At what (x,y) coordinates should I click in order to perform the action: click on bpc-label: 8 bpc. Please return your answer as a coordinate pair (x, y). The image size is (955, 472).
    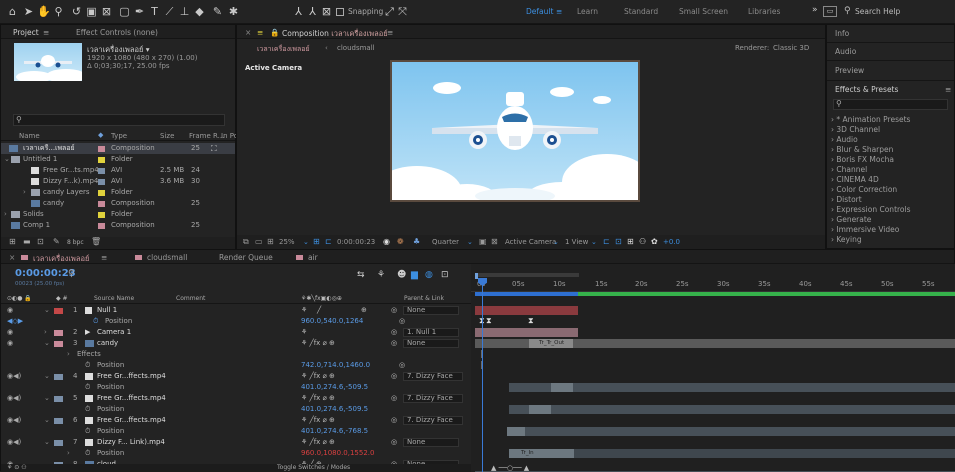
    Looking at the image, I should click on (75, 242).